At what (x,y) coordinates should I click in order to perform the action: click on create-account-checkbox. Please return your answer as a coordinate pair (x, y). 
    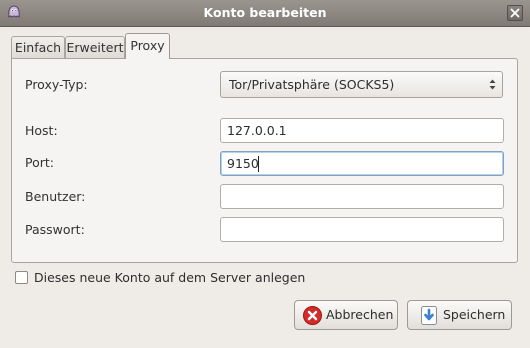
    Looking at the image, I should click on (21, 277).